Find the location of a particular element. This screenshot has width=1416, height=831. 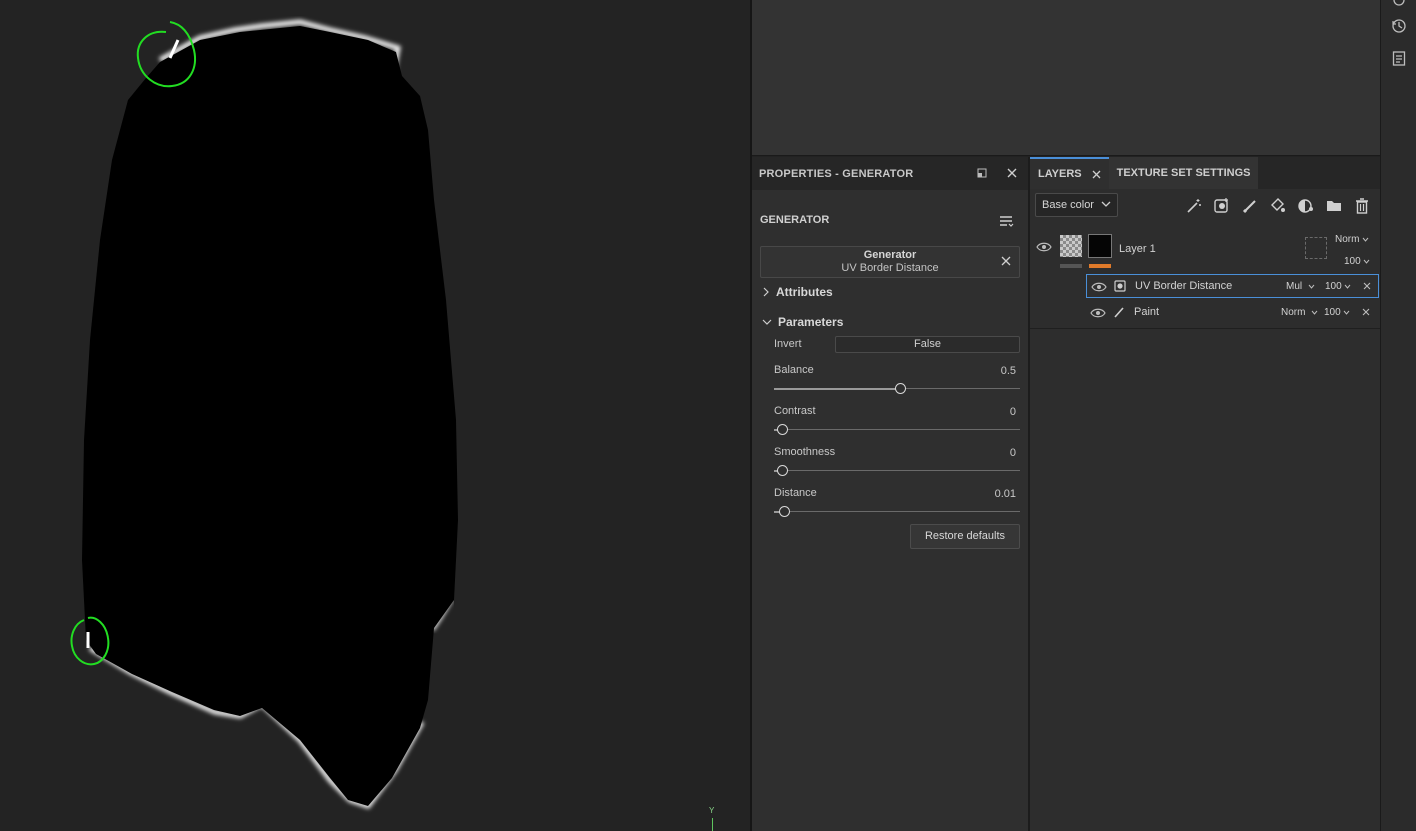

tab-layers: LAYERS is located at coordinates (1069, 173).